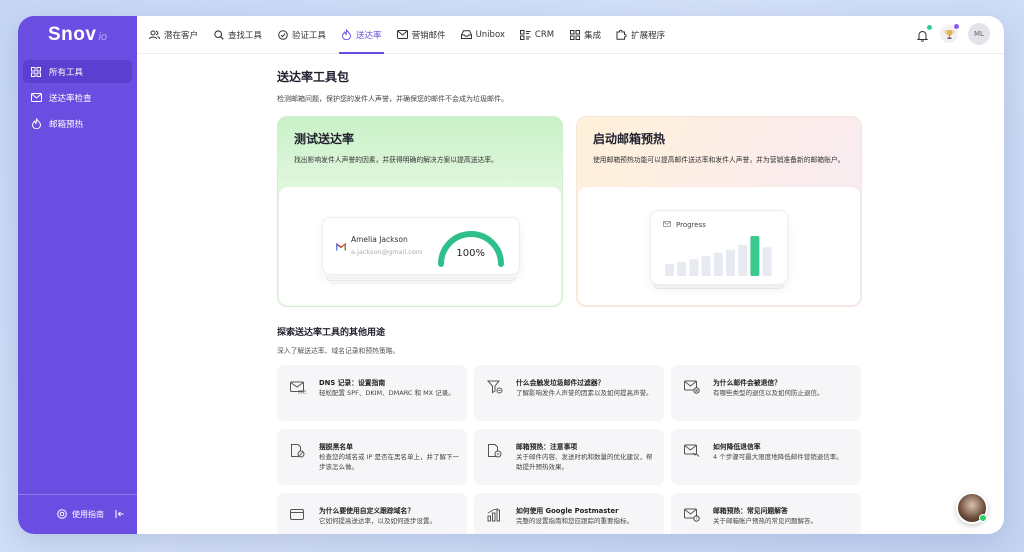  What do you see at coordinates (282, 34) in the screenshot?
I see `check-circle-icon` at bounding box center [282, 34].